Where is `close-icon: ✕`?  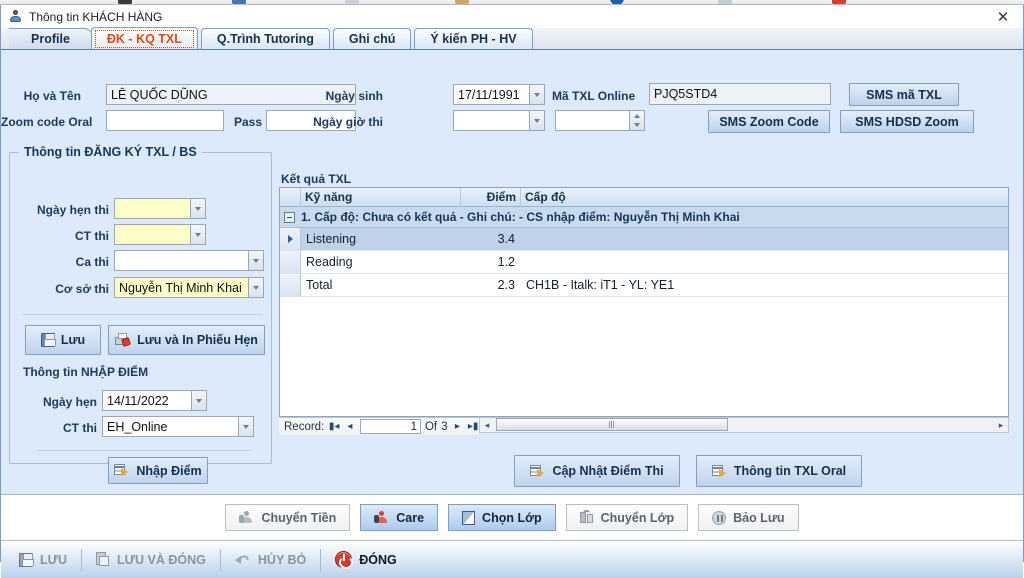 close-icon: ✕ is located at coordinates (1003, 16).